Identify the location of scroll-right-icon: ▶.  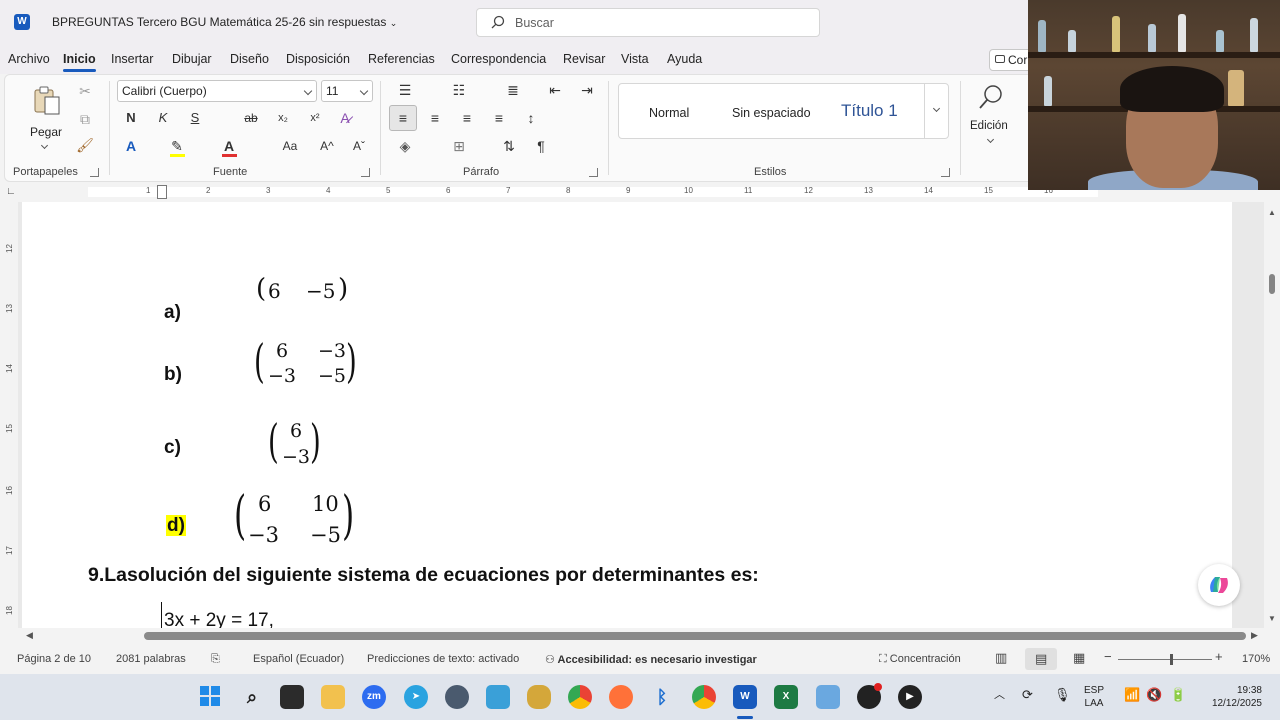
(1254, 635).